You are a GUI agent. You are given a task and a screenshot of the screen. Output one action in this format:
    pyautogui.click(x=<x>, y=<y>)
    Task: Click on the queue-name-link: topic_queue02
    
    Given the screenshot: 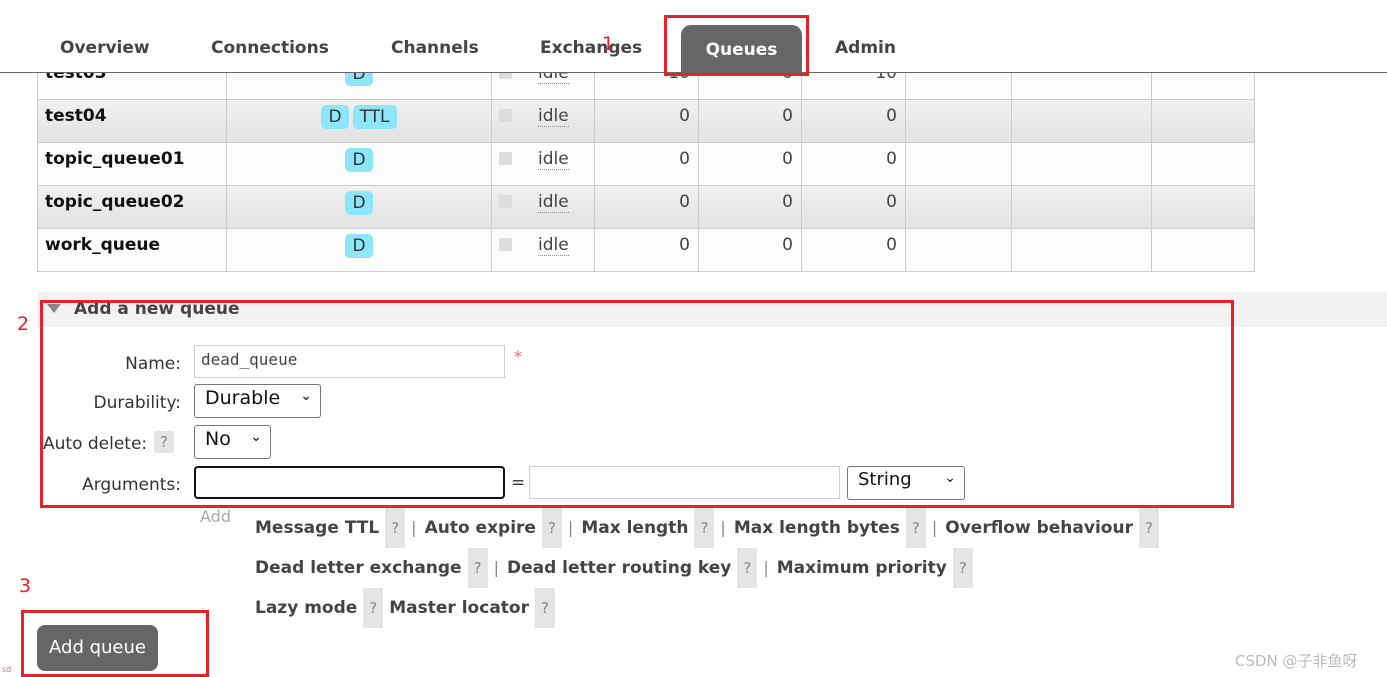 What is the action you would take?
    pyautogui.click(x=114, y=202)
    